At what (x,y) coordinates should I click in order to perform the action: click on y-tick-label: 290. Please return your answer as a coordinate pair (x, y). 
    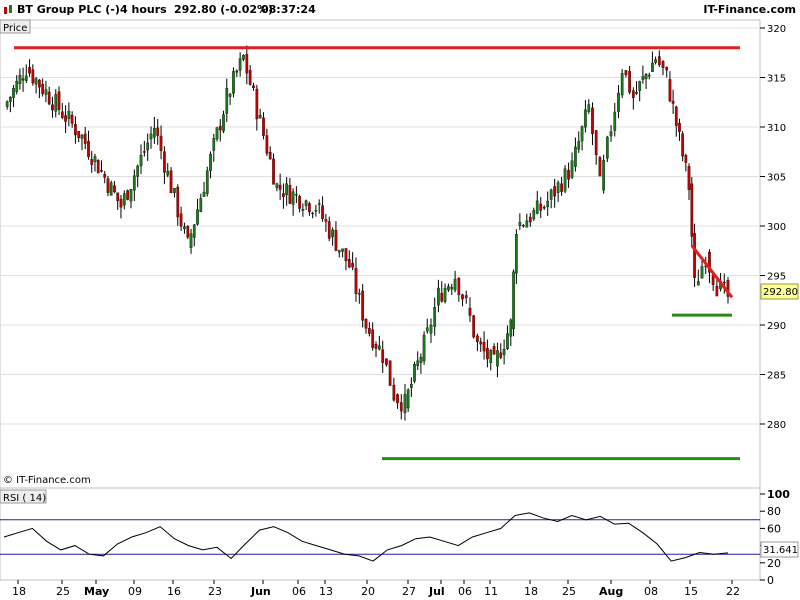
    Looking at the image, I should click on (776, 326).